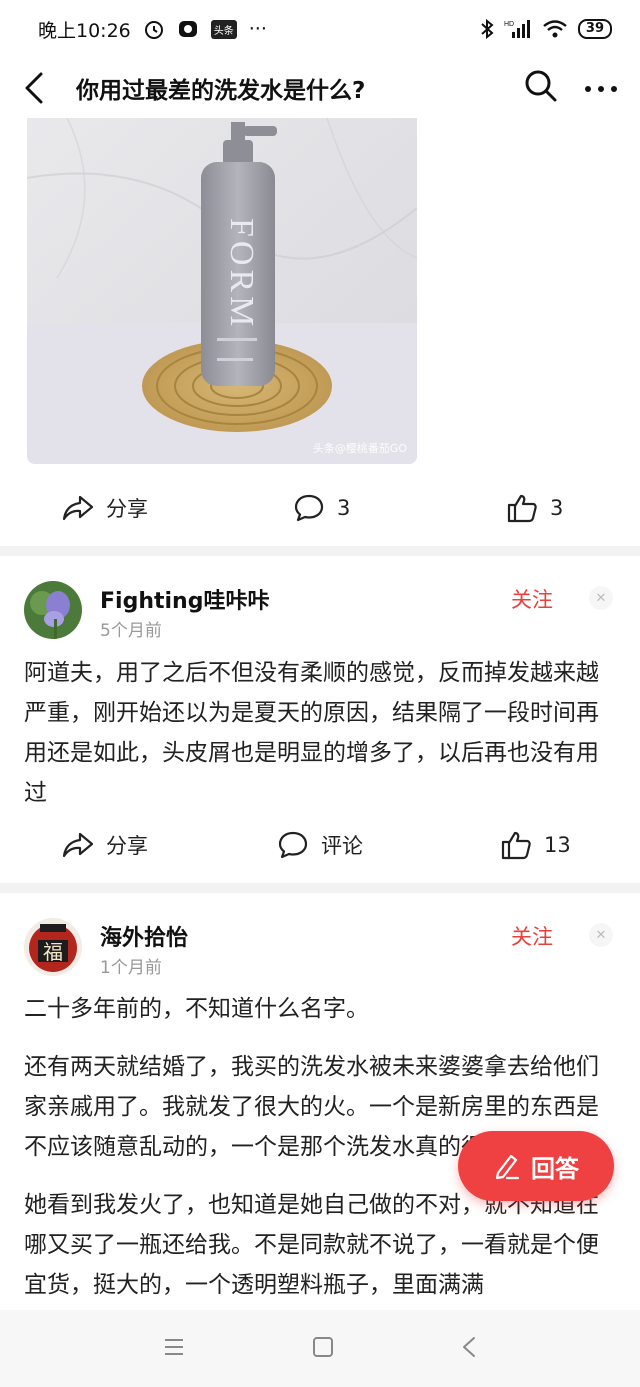  I want to click on system-back-button, so click(469, 1349).